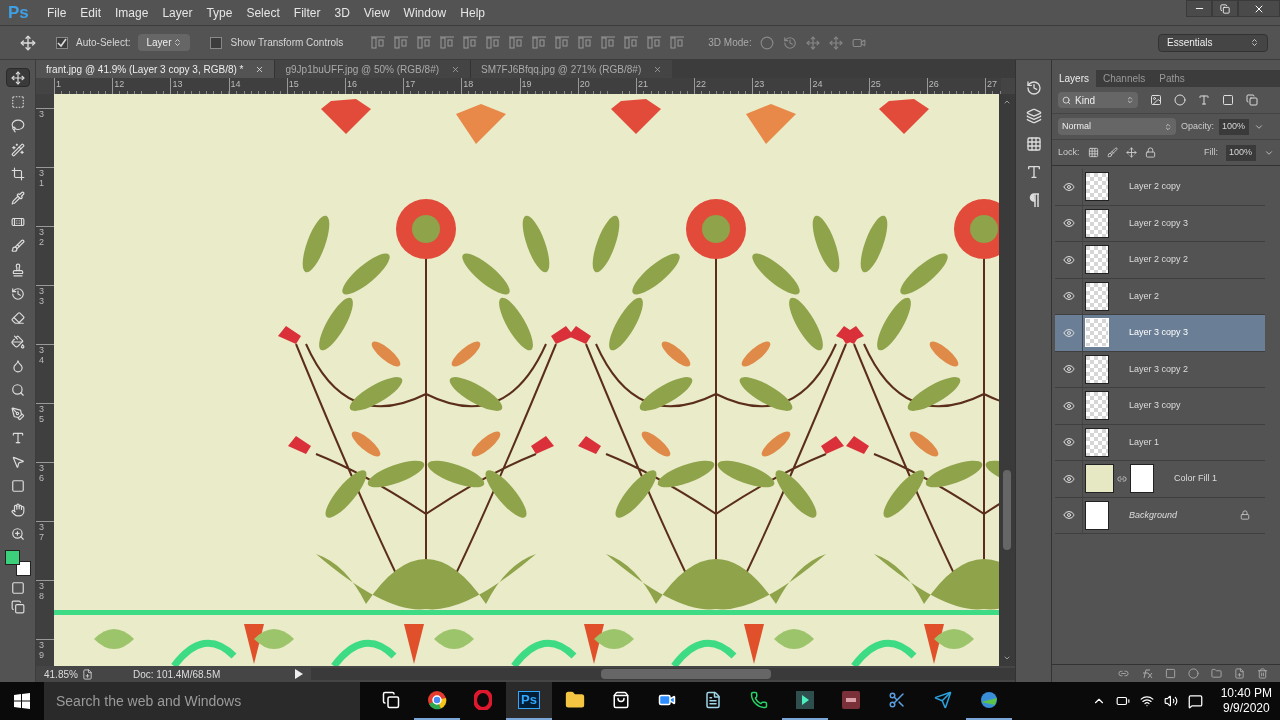  I want to click on layer-name: Layer 3 copy, so click(1155, 406).